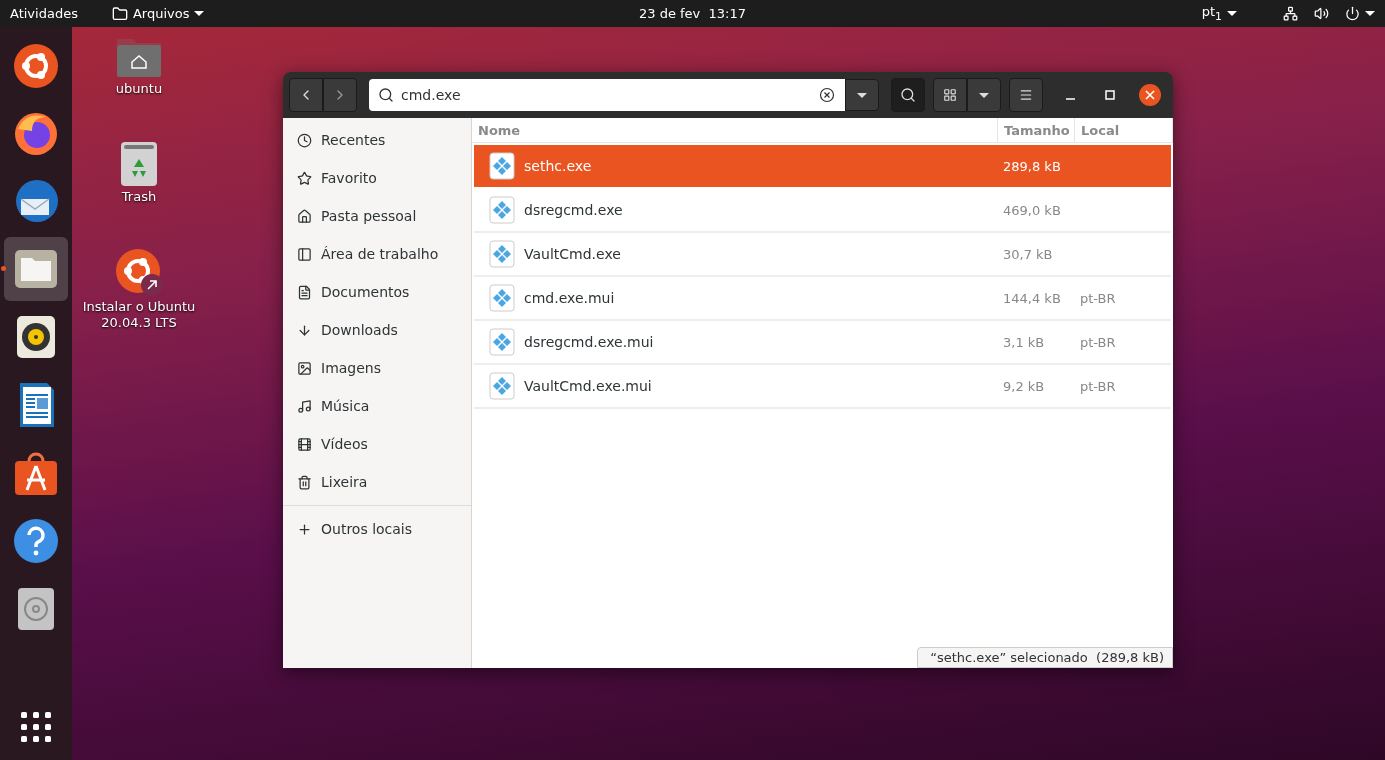  Describe the element at coordinates (984, 95) in the screenshot. I see `view-options-button` at that location.